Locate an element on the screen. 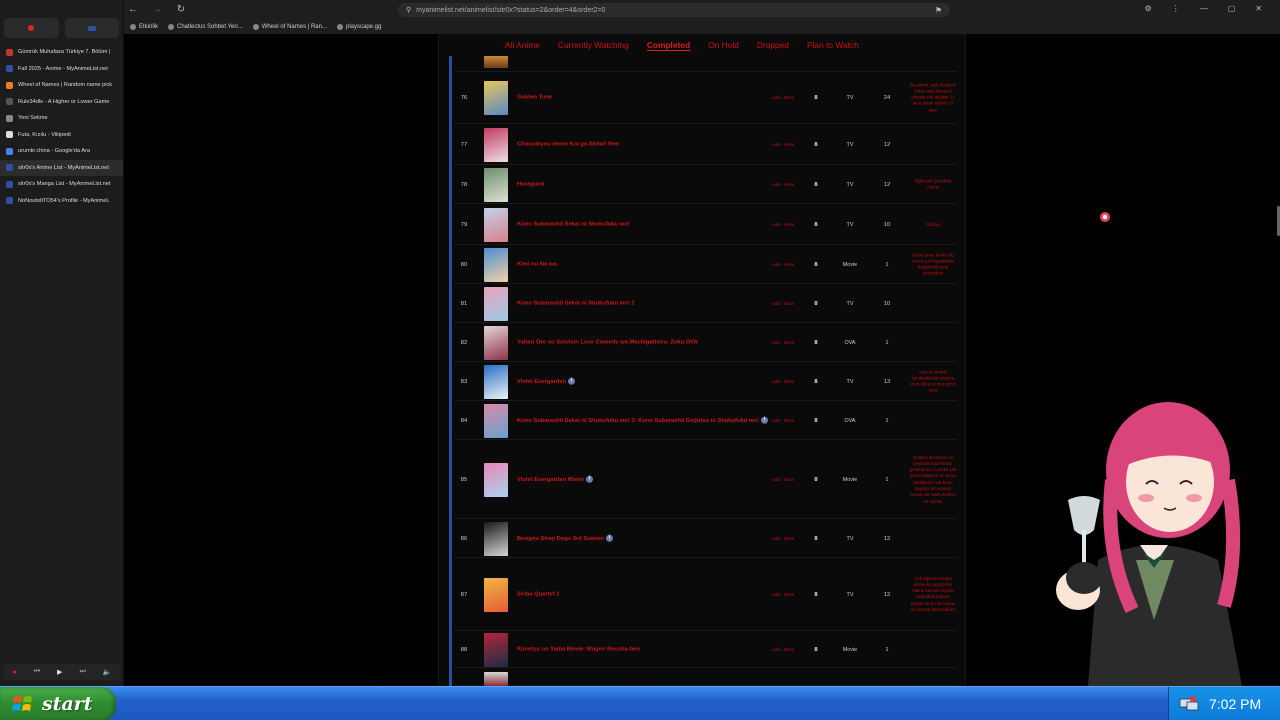 The image size is (1280, 720). network-icon is located at coordinates (1189, 704).